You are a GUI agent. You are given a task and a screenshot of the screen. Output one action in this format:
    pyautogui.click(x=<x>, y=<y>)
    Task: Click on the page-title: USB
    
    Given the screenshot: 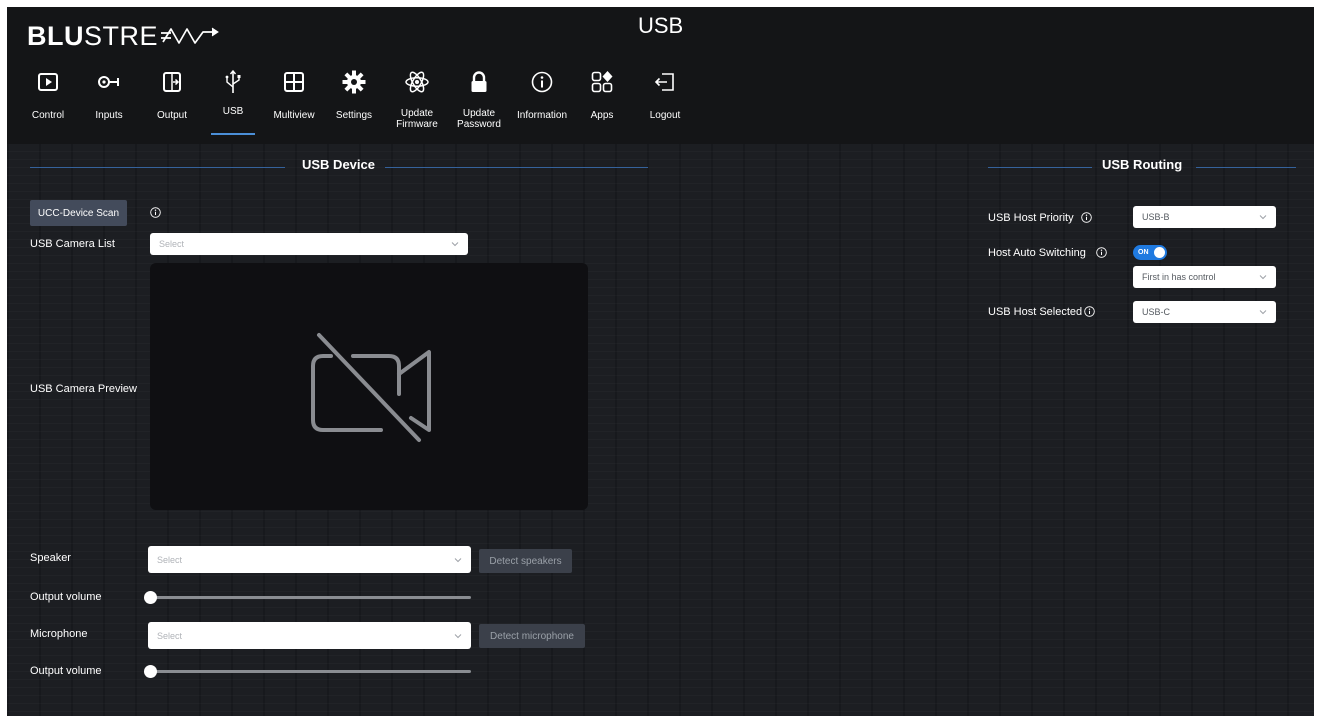 What is the action you would take?
    pyautogui.click(x=661, y=25)
    